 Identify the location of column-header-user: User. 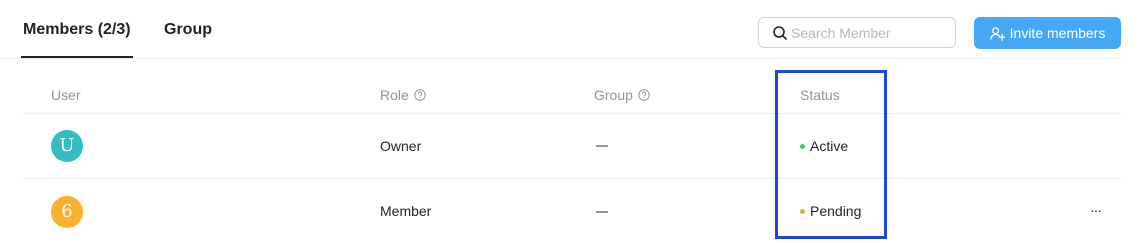
(66, 95).